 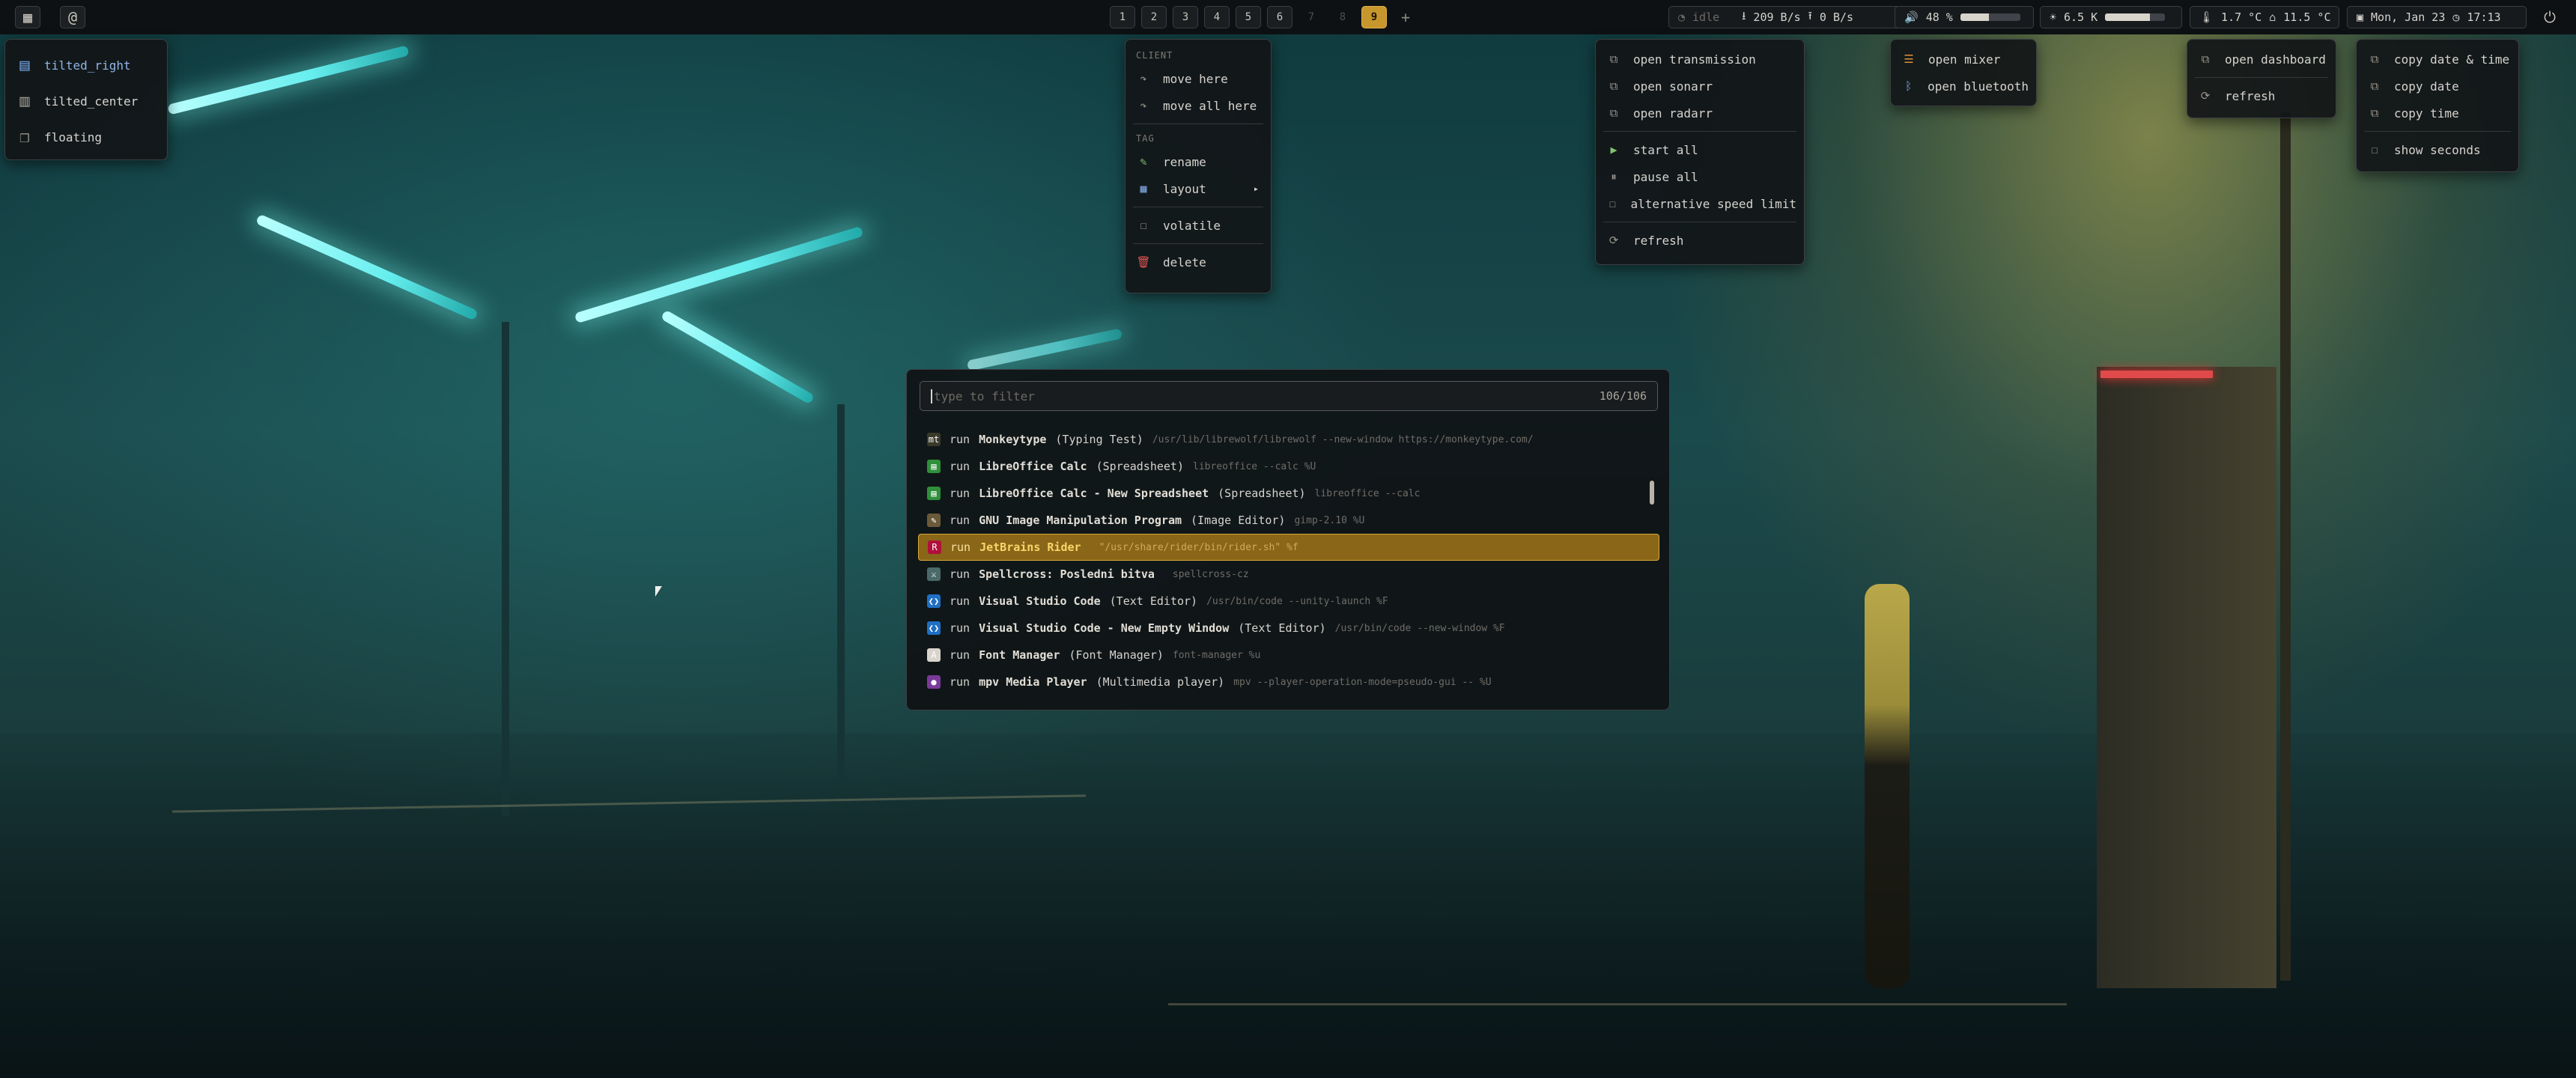 I want to click on launcher-row-command: /usr/bin/code --unity-launch %F, so click(x=1297, y=601).